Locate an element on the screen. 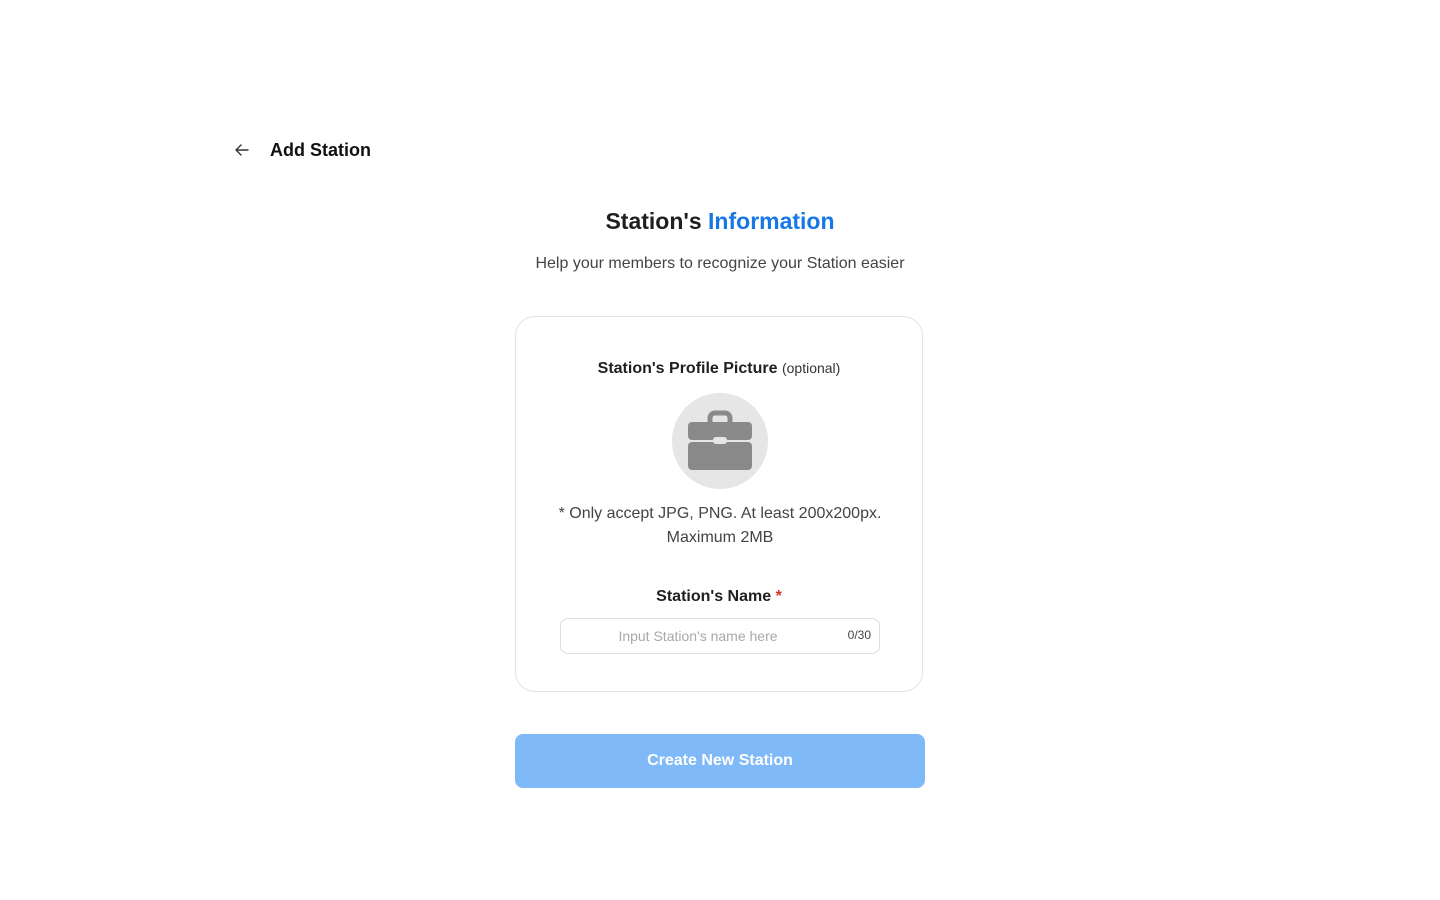  arrow-left-icon is located at coordinates (242, 150).